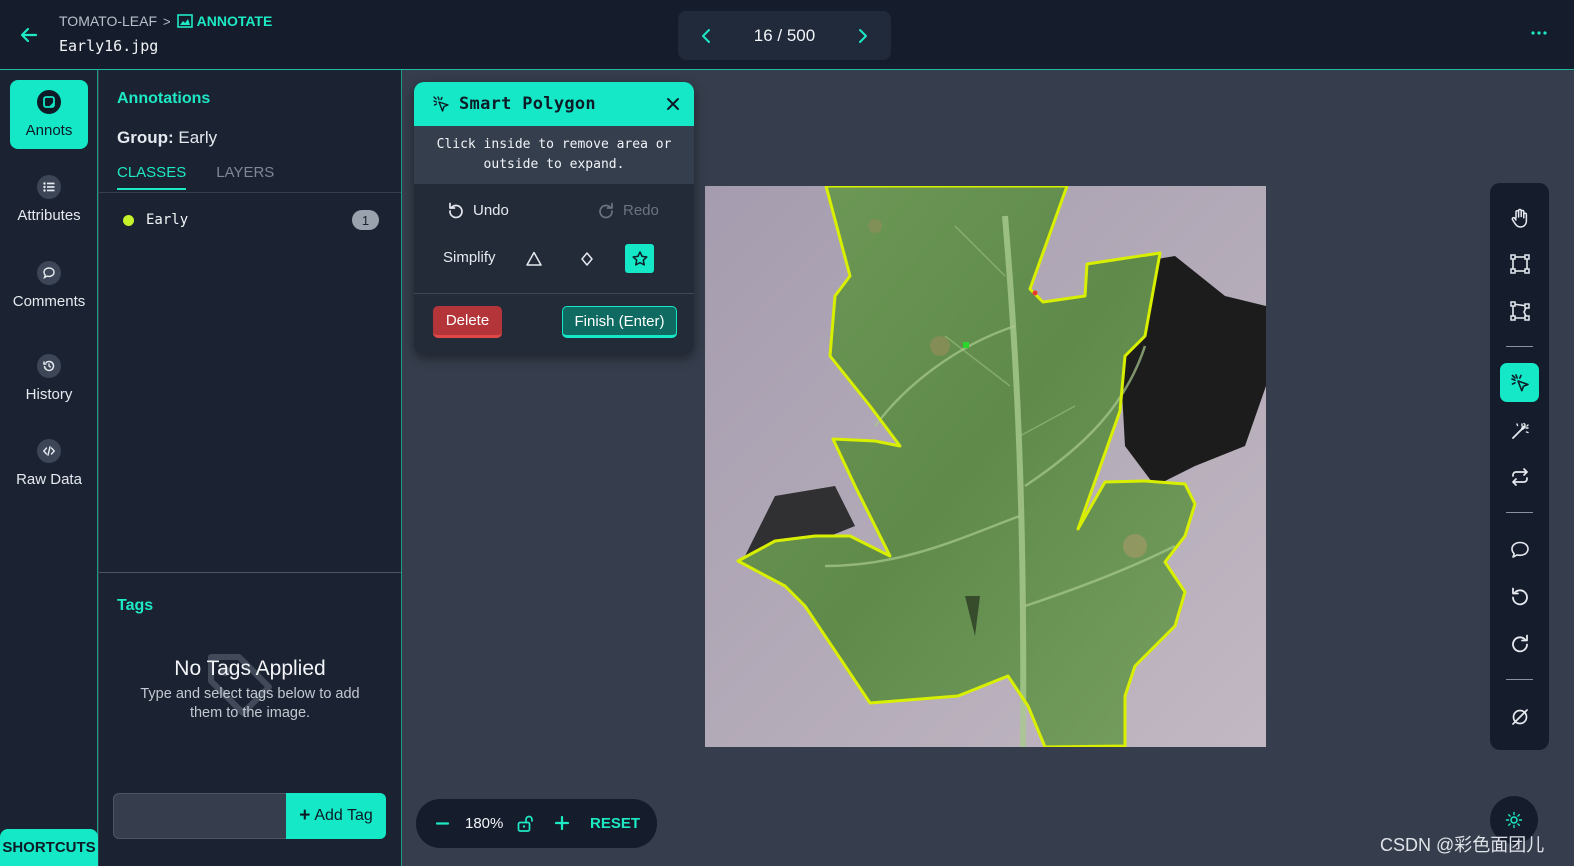 The width and height of the screenshot is (1574, 866). I want to click on image-annotate-icon, so click(184, 21).